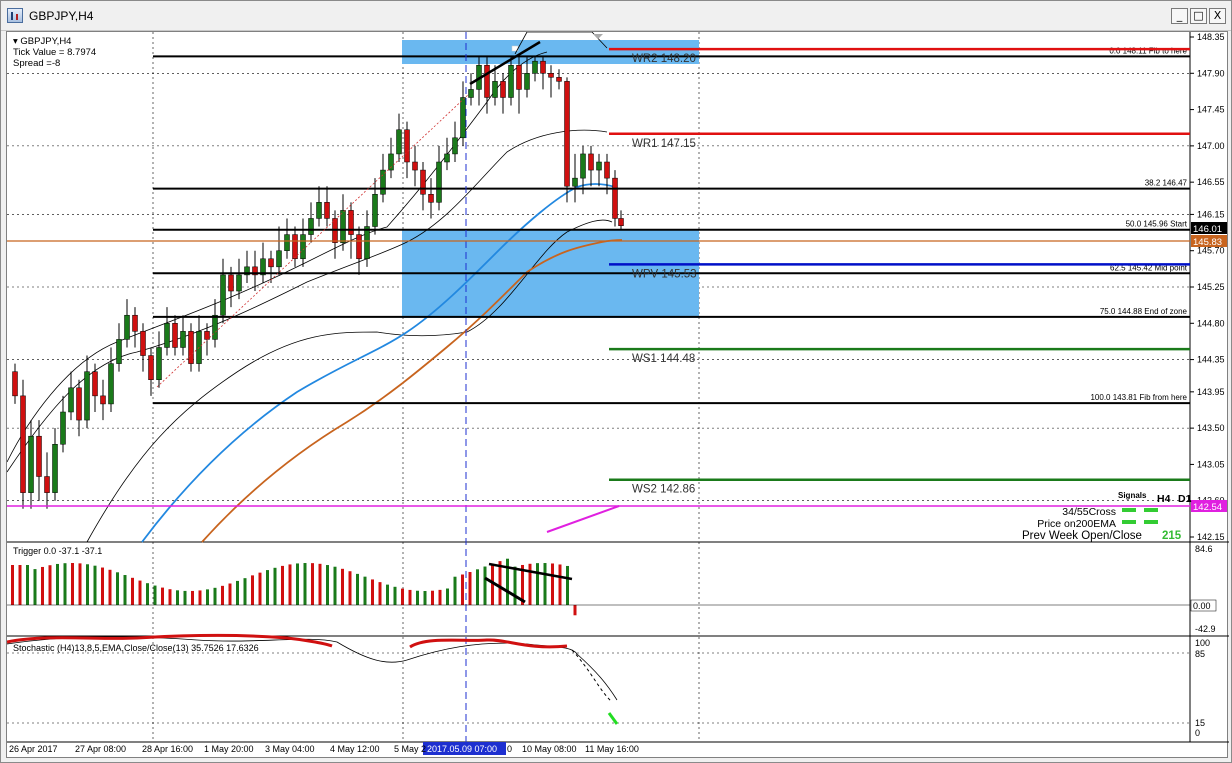 Image resolution: width=1232 pixels, height=763 pixels. Describe the element at coordinates (1185, 499) in the screenshot. I see `signals-col-d1: D1` at that location.